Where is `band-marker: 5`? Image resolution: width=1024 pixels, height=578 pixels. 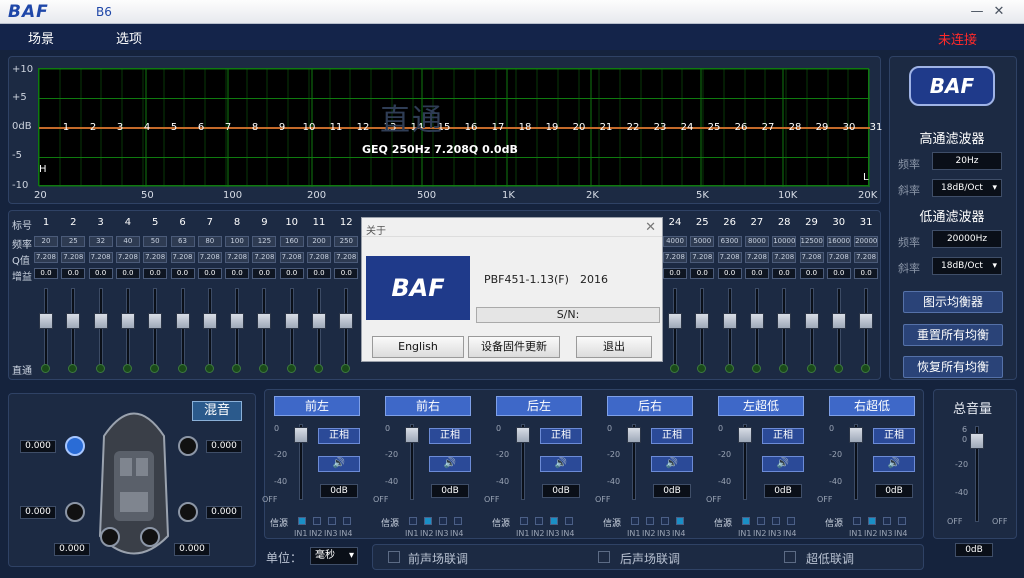
band-marker: 5 is located at coordinates (174, 127).